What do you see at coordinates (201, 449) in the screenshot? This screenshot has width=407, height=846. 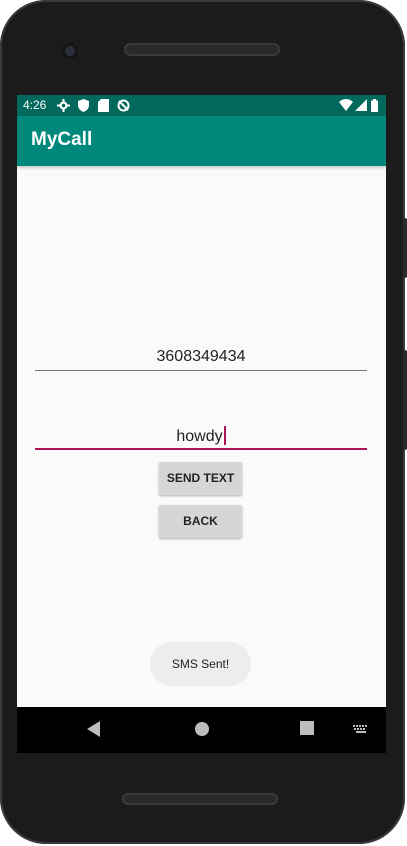 I see `message-underline` at bounding box center [201, 449].